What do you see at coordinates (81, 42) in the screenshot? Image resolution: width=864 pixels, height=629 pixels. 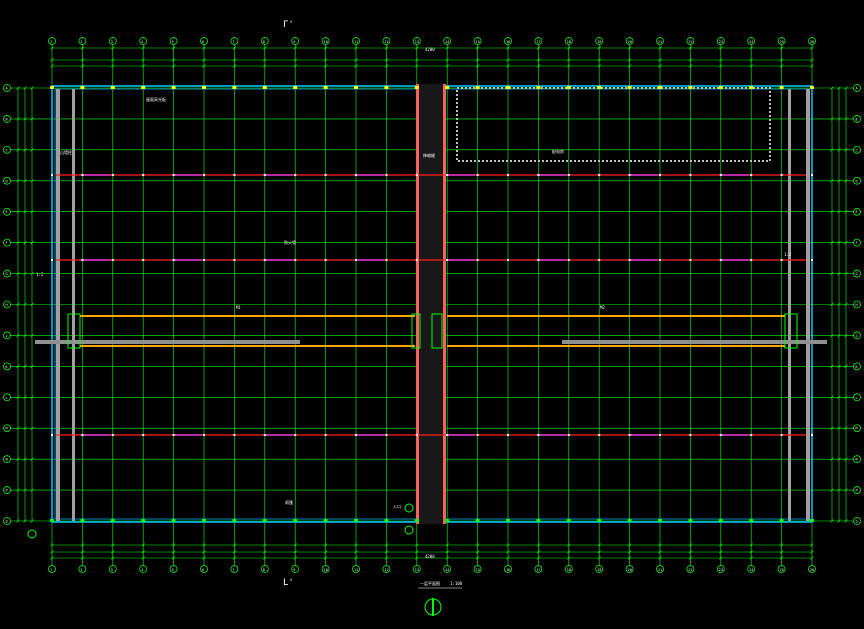 I see `axis-label-top: 2` at bounding box center [81, 42].